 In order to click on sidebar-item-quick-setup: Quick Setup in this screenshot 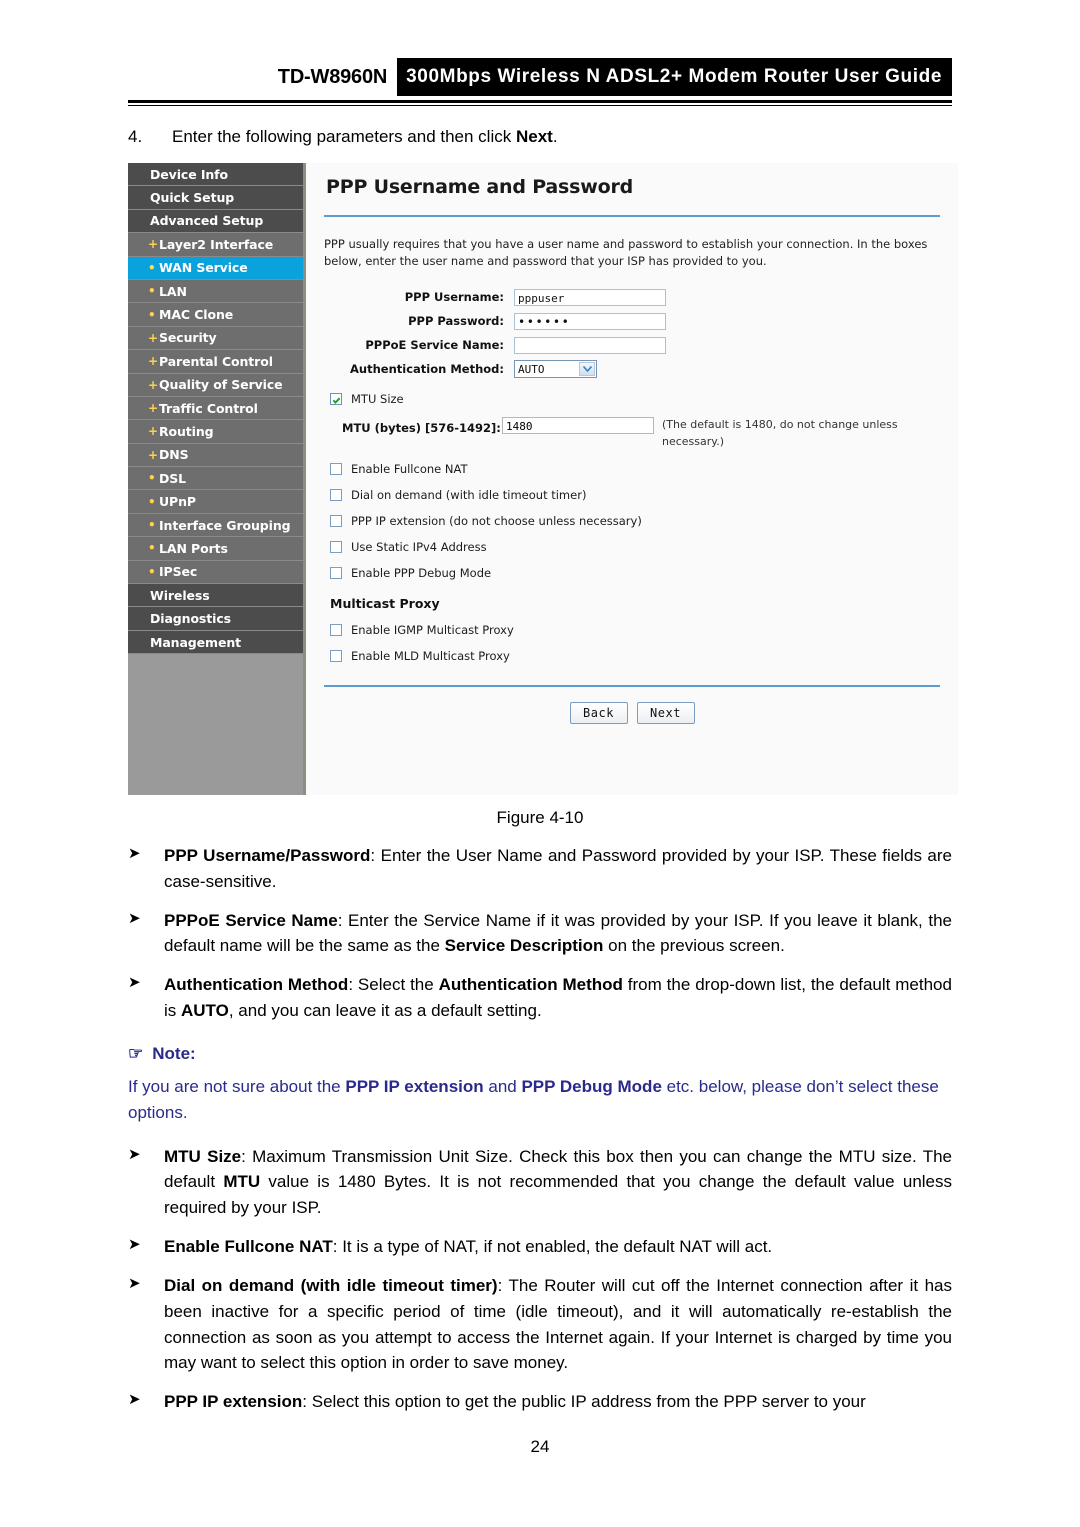, I will do `click(215, 198)`.